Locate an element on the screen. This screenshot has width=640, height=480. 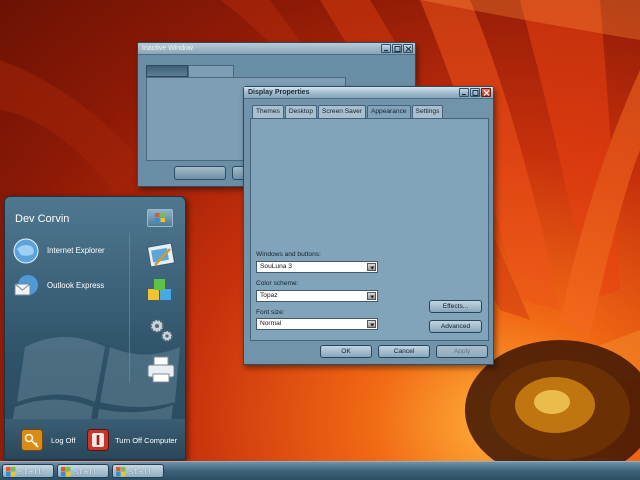
cubes-shortcut is located at coordinates (161, 292).